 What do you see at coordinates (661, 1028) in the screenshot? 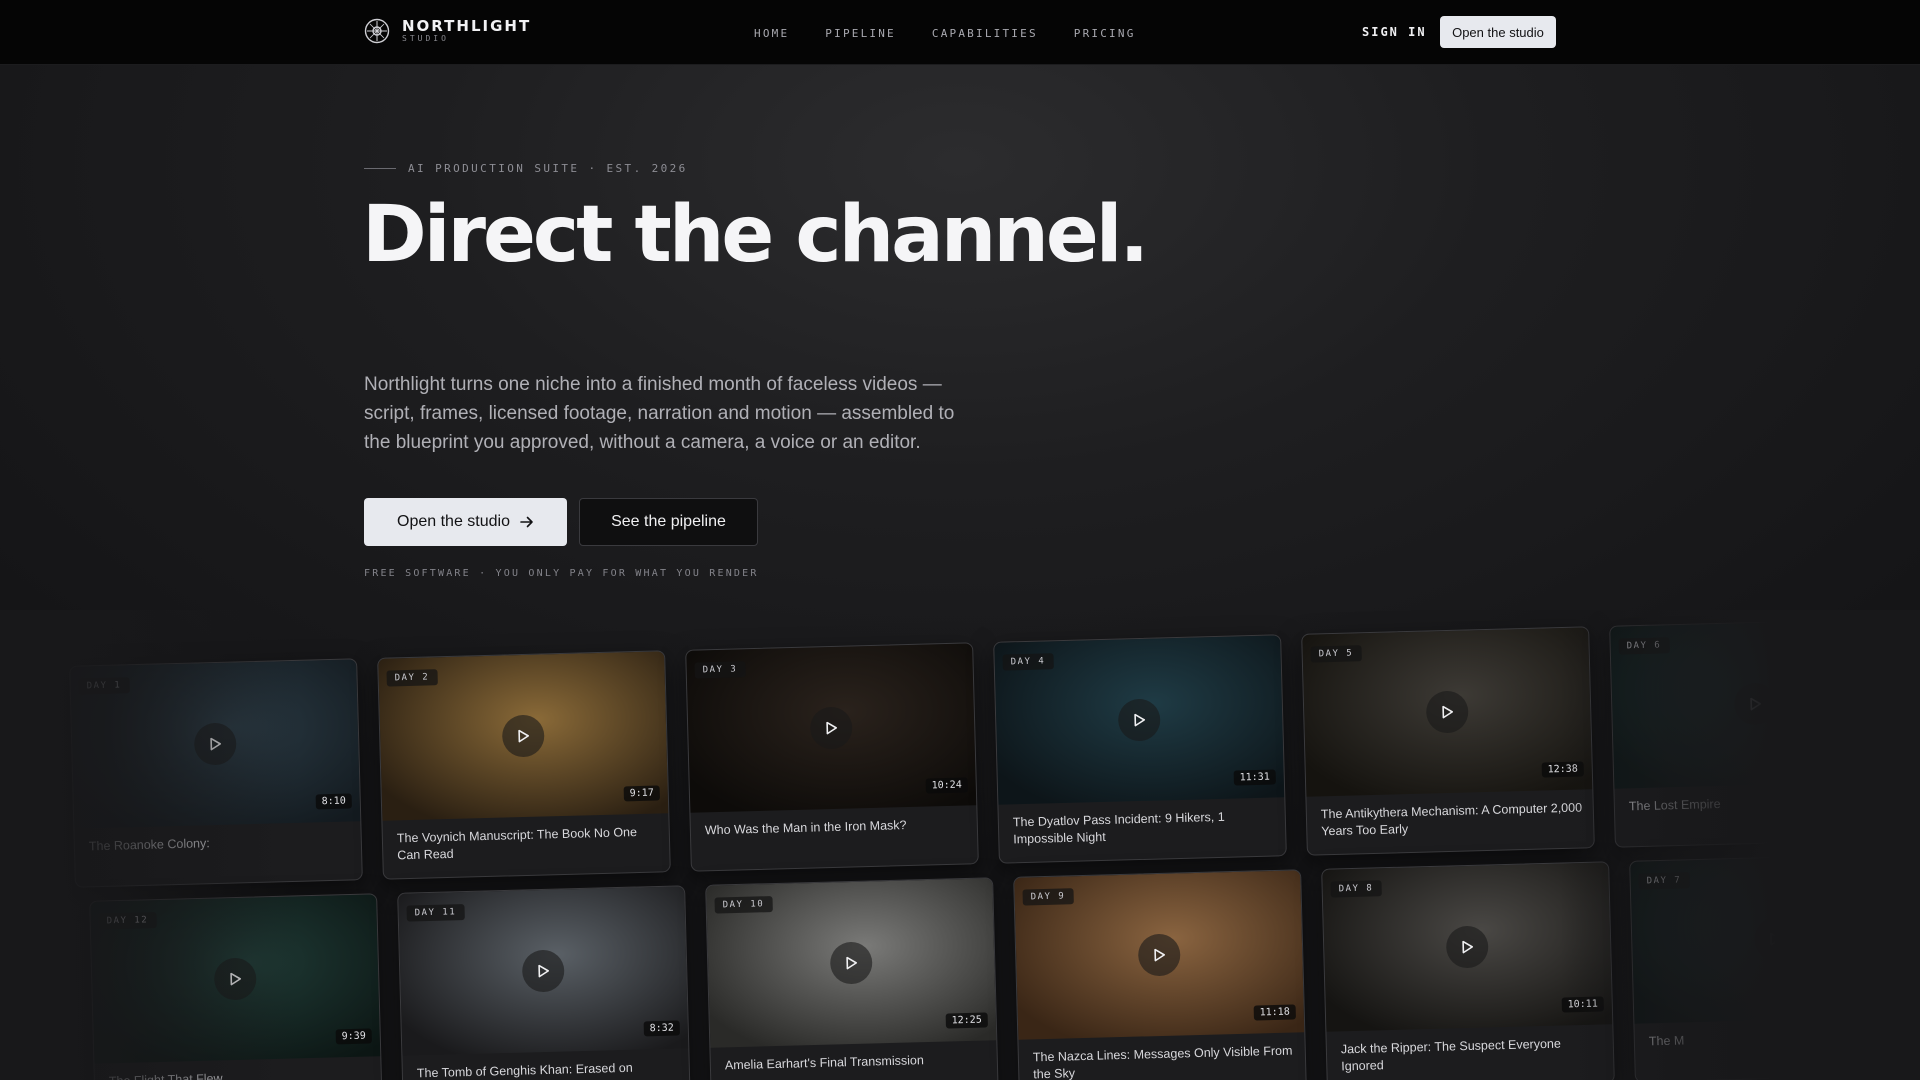
I see `video-duration: 8:32` at bounding box center [661, 1028].